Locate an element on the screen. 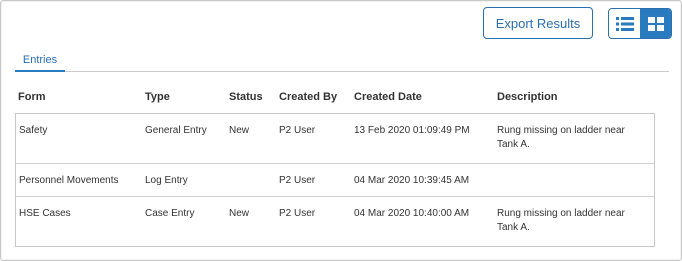 The width and height of the screenshot is (682, 261). cell-type: Log Entry is located at coordinates (166, 180).